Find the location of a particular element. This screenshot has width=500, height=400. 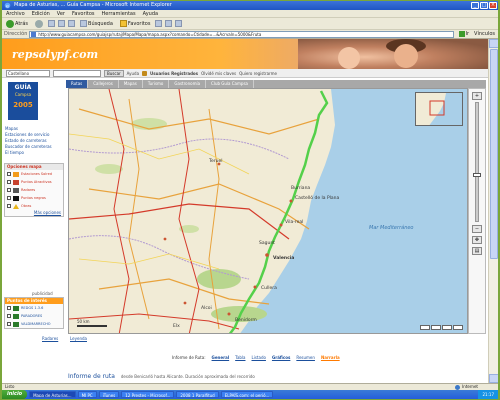

history-icon is located at coordinates (159, 23).